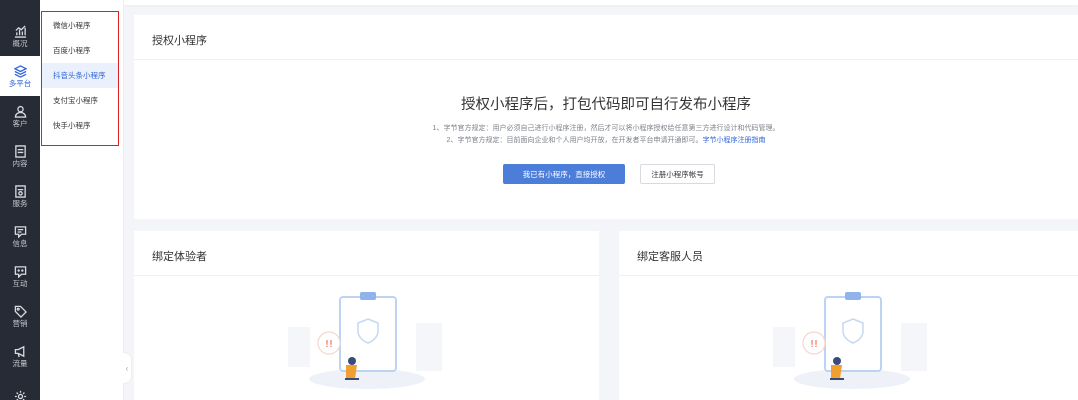  What do you see at coordinates (20, 283) in the screenshot?
I see `nav-item-label: 互动` at bounding box center [20, 283].